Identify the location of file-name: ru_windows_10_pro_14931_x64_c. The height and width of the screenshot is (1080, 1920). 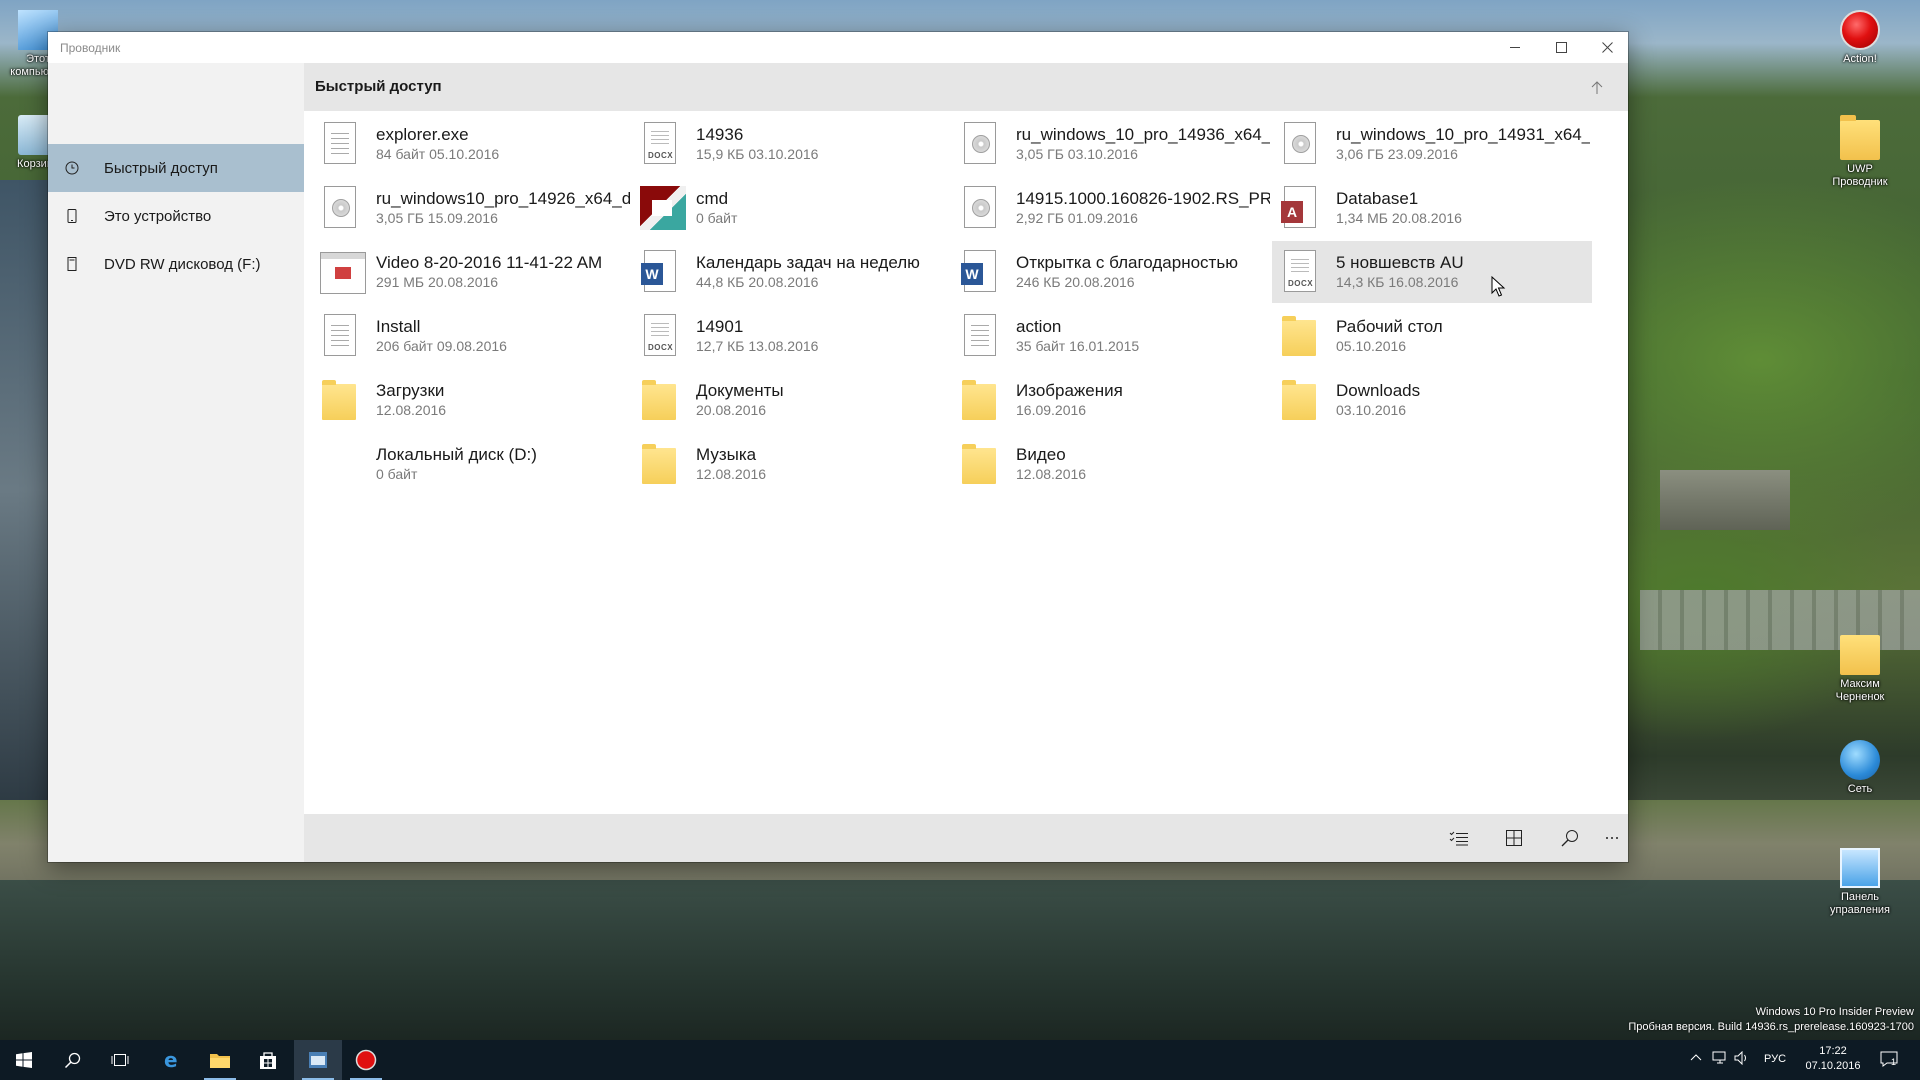
(1463, 134).